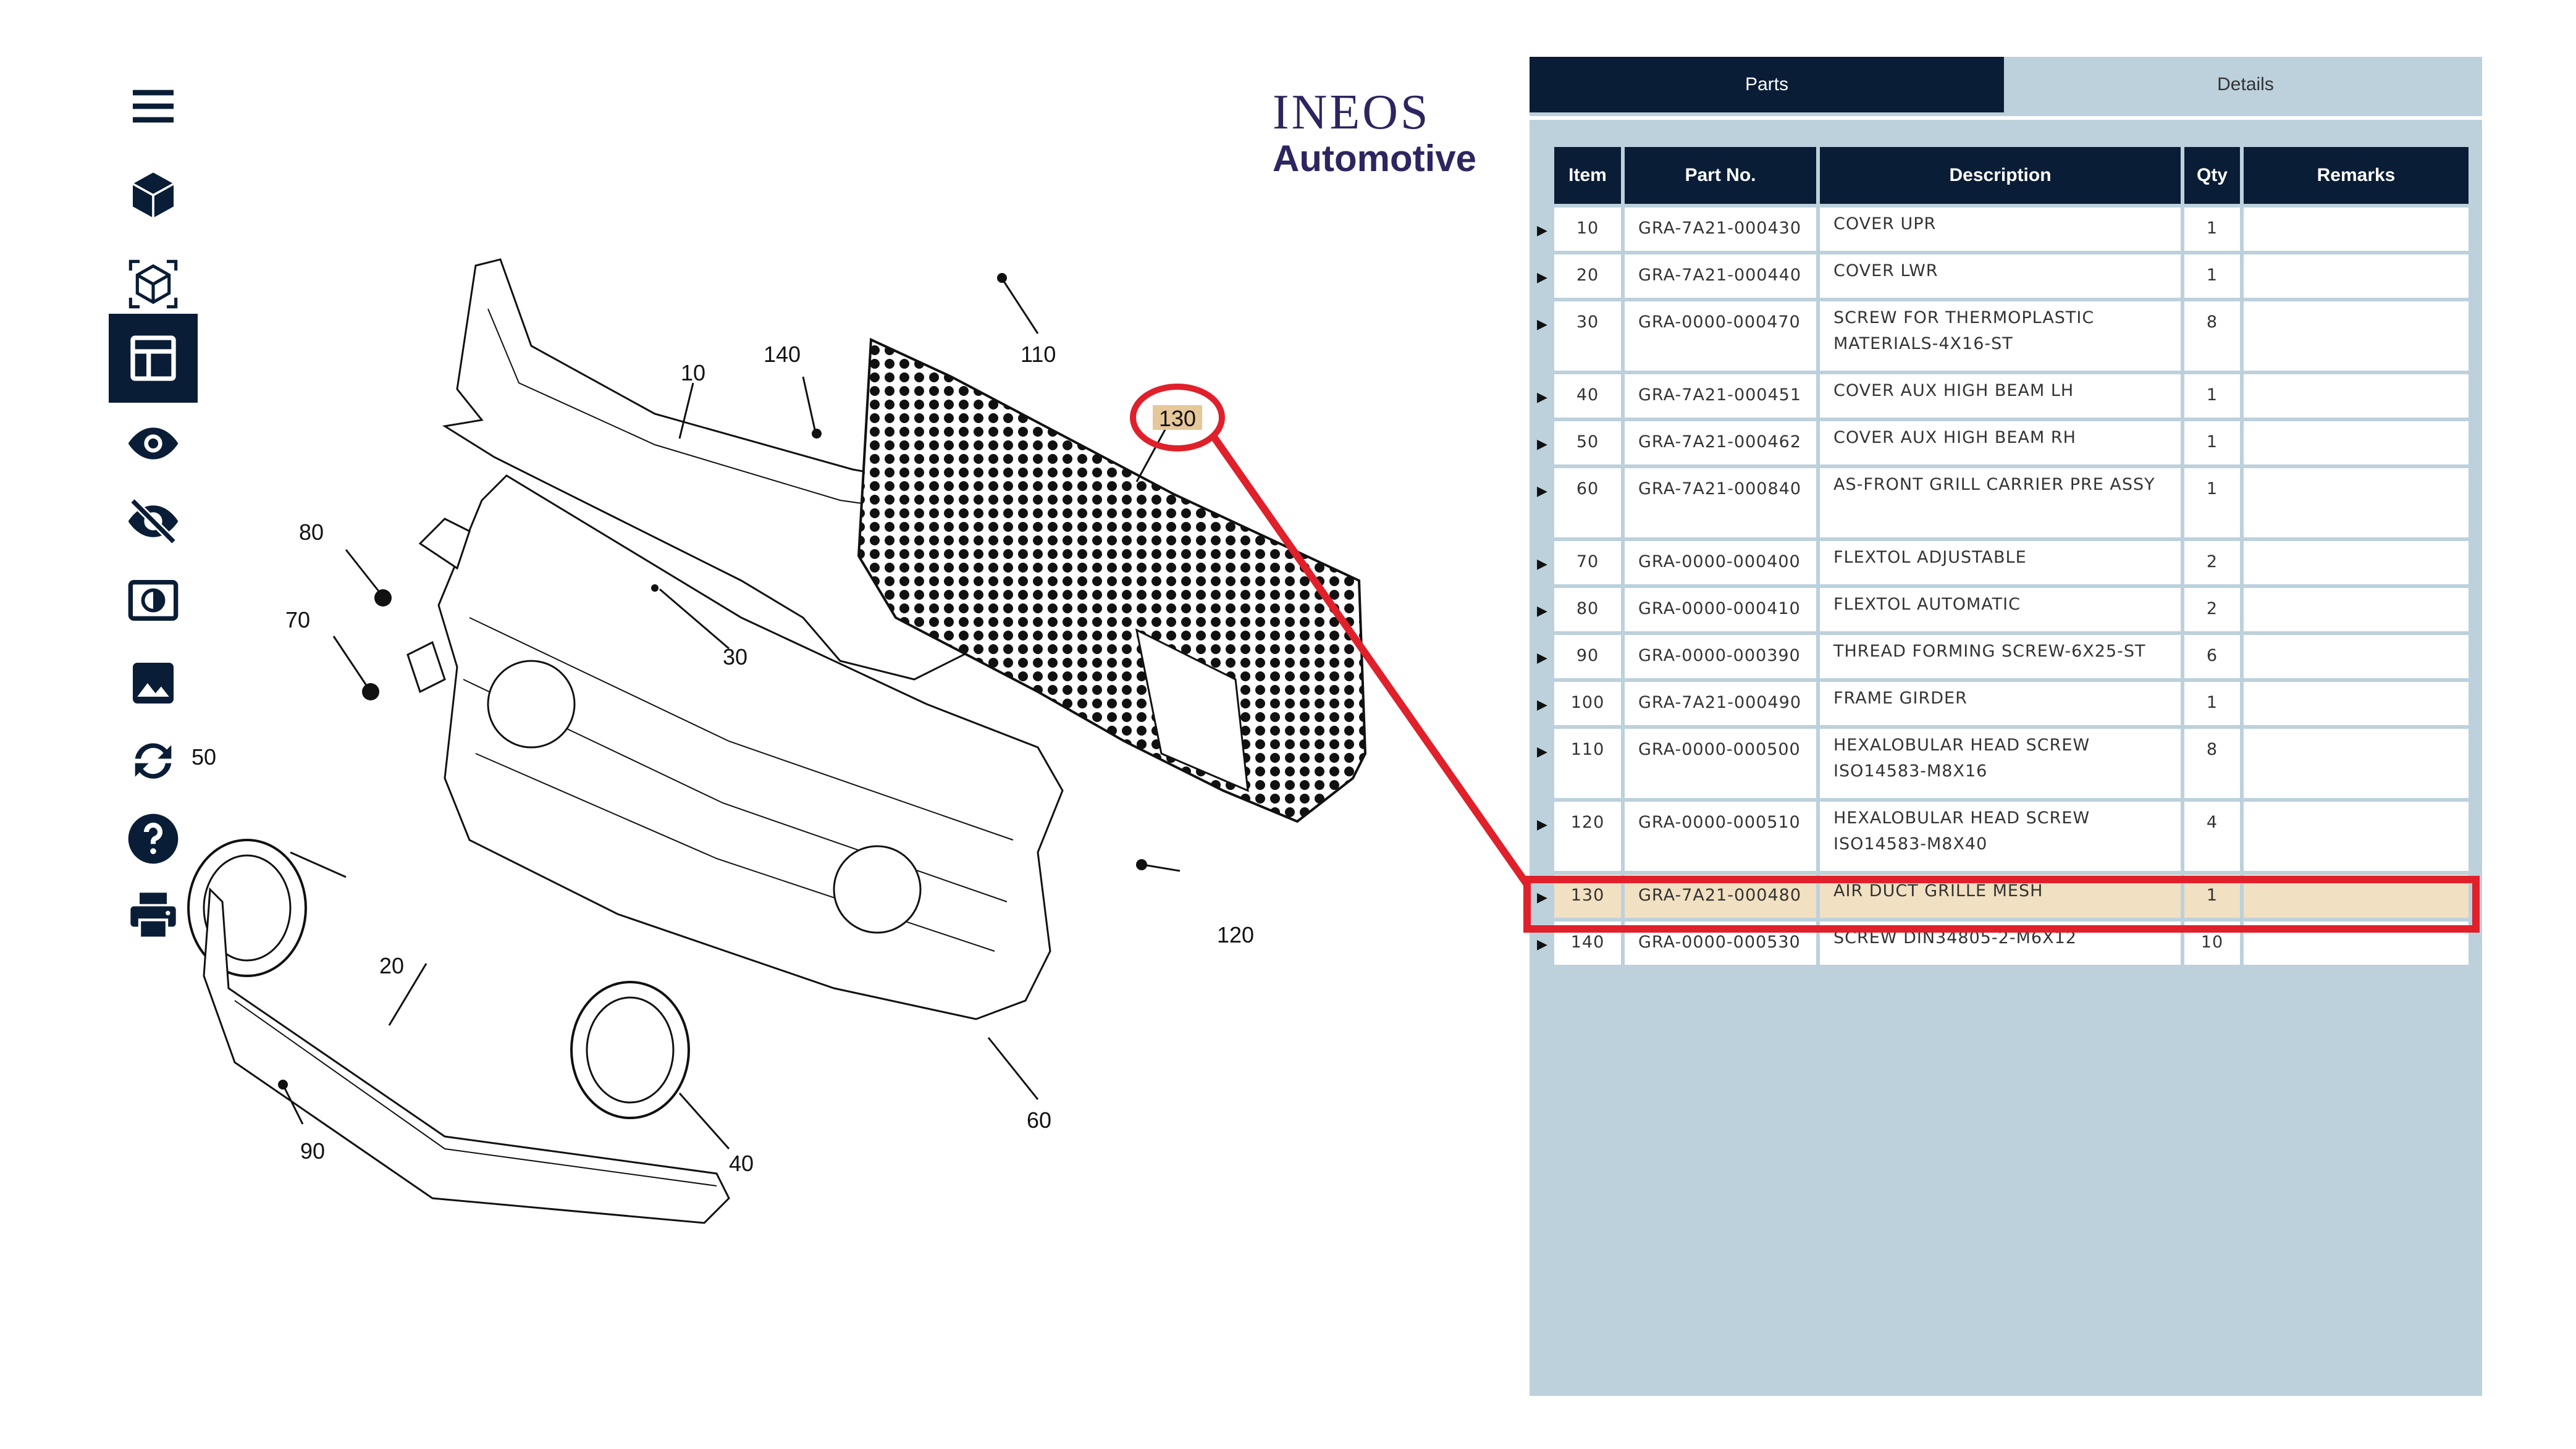 The image size is (2576, 1449). Describe the element at coordinates (2212, 836) in the screenshot. I see `cell-qty: 4` at that location.